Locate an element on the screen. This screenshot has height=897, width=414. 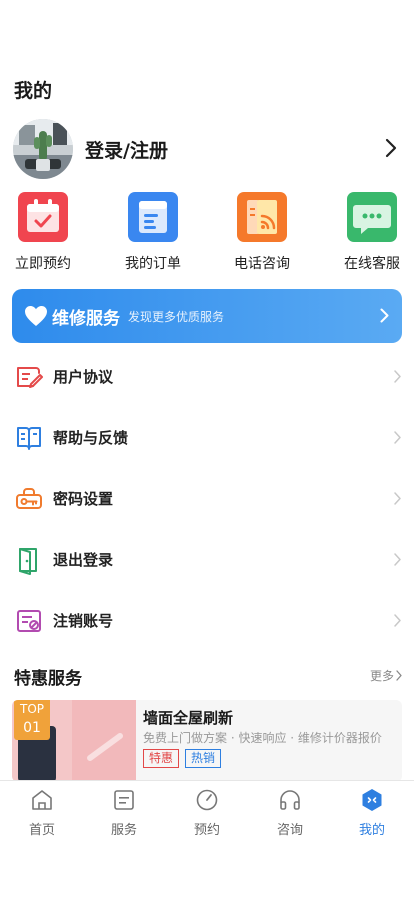
tab-label: 咨询 is located at coordinates (289, 830).